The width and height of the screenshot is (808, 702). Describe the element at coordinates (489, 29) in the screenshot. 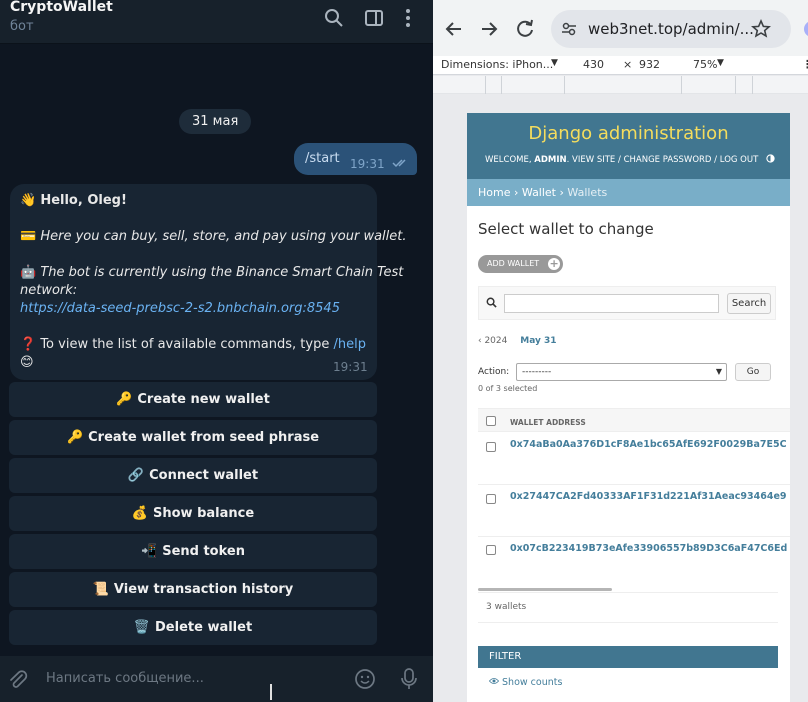

I see `forward-arrow-icon` at that location.